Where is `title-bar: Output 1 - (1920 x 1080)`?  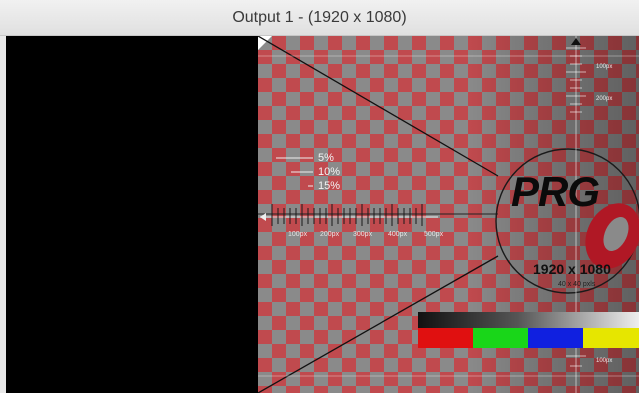
title-bar: Output 1 - (1920 x 1080) is located at coordinates (319, 18).